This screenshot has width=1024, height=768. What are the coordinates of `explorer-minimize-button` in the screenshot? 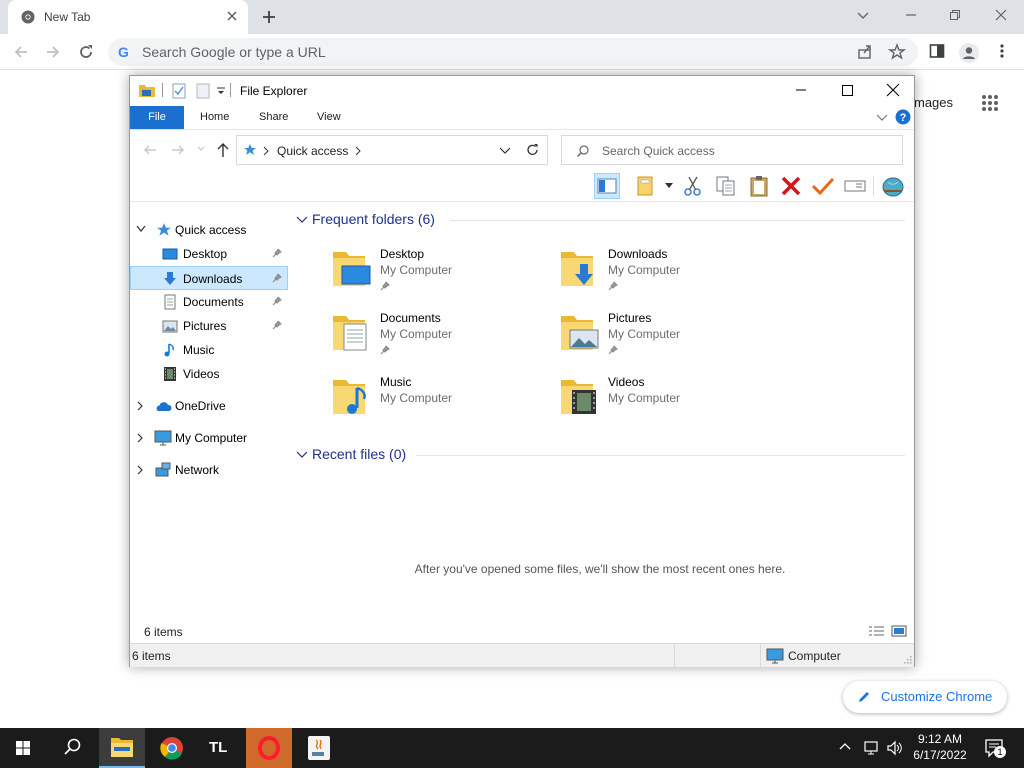 It's located at (801, 90).